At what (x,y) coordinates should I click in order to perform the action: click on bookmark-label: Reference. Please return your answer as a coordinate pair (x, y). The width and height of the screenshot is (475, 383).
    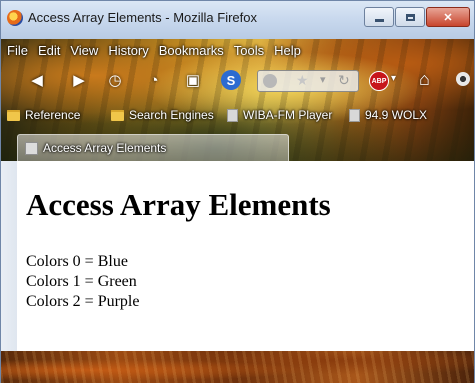
    Looking at the image, I should click on (53, 115).